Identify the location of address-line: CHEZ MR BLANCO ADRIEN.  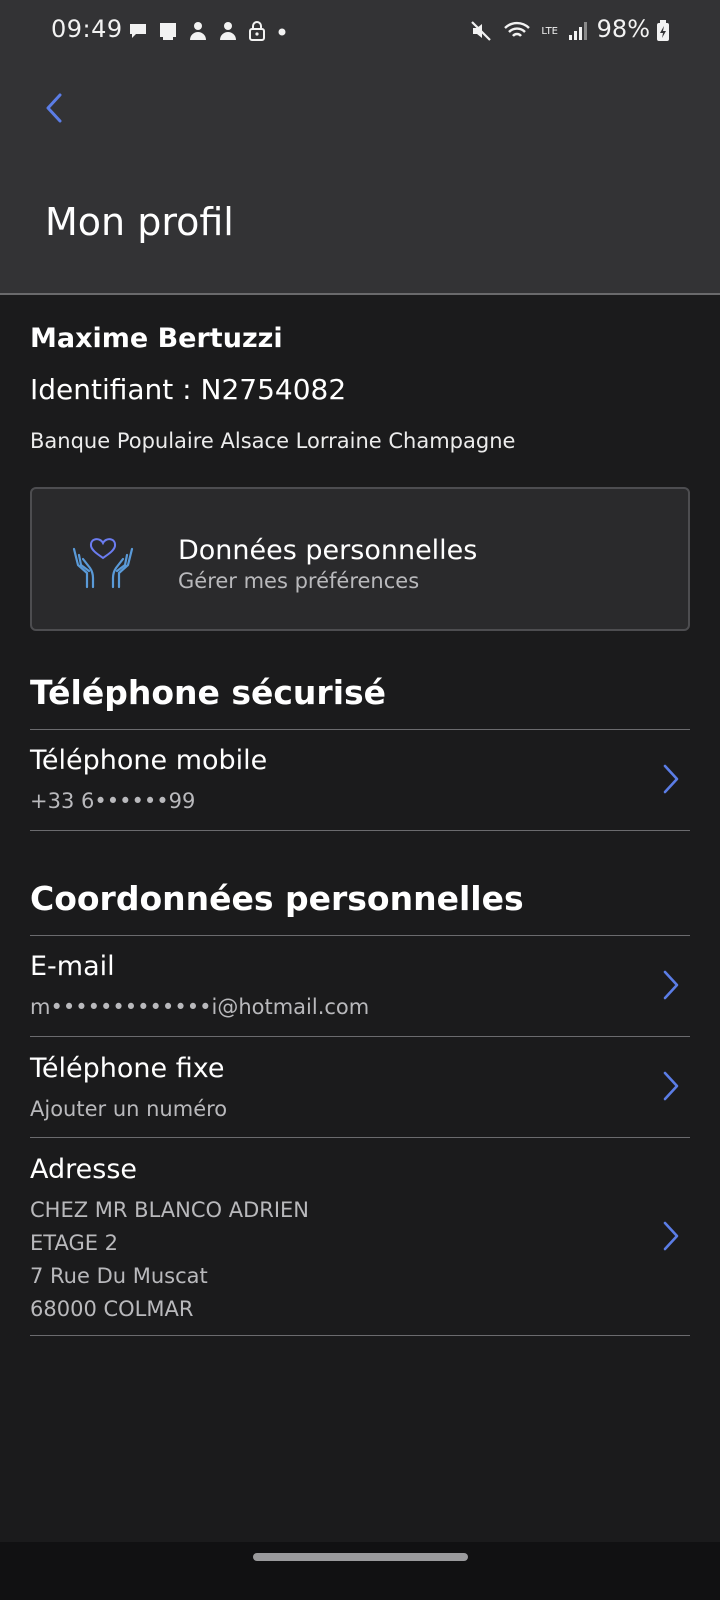
(169, 1210).